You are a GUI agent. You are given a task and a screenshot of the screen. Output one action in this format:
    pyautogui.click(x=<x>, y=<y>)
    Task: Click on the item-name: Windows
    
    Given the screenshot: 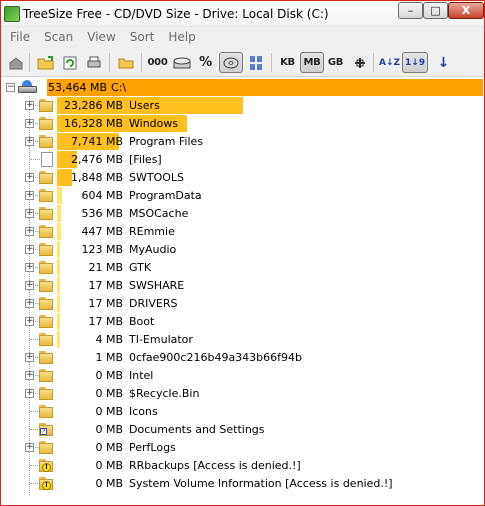 What is the action you would take?
    pyautogui.click(x=154, y=123)
    